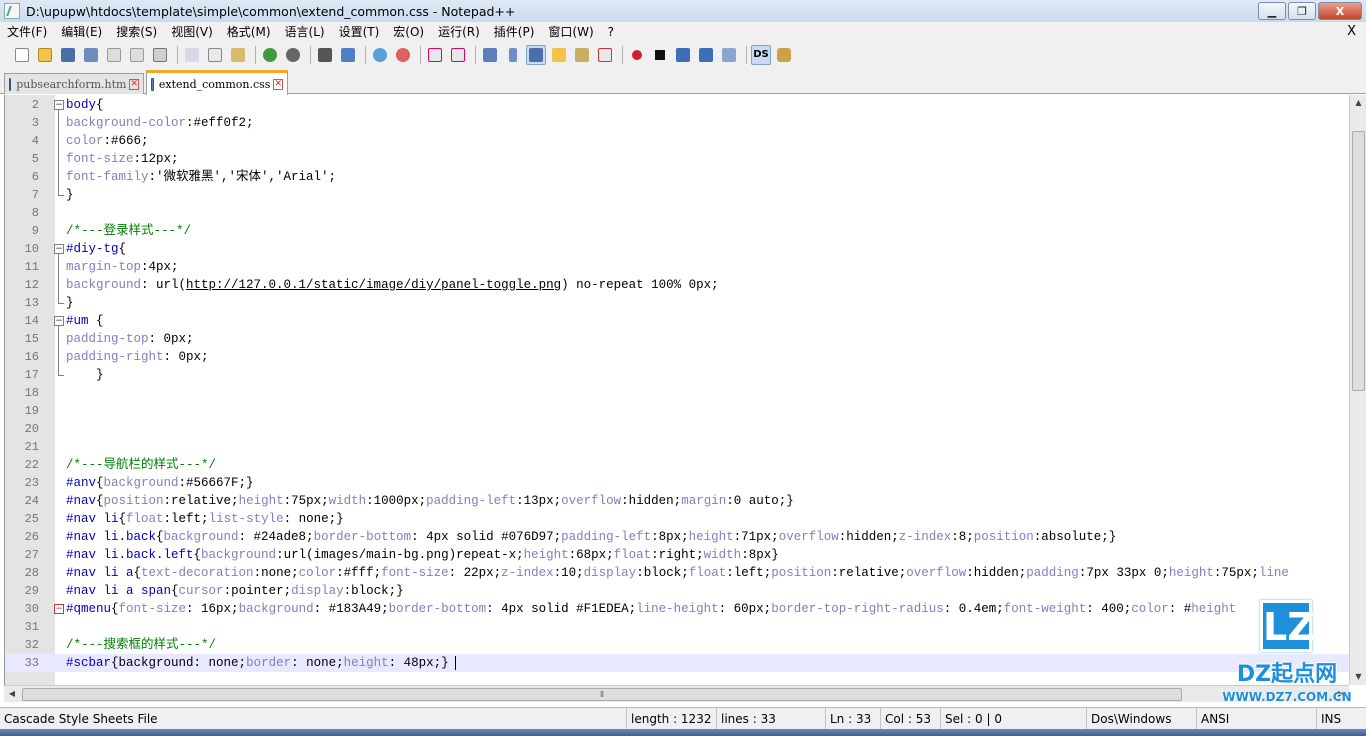 The height and width of the screenshot is (736, 1366). What do you see at coordinates (459, 31) in the screenshot?
I see `menu-run: 运行(R)` at bounding box center [459, 31].